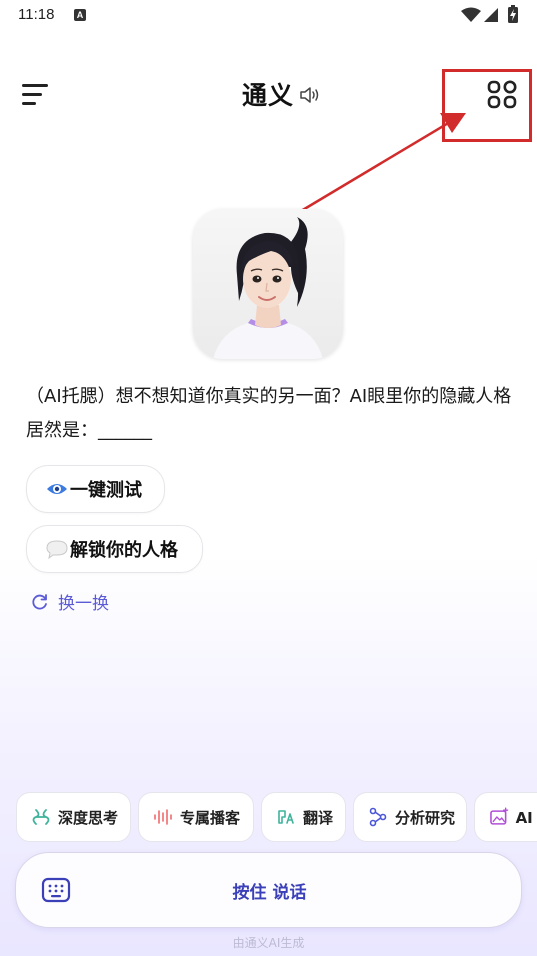  What do you see at coordinates (471, 14) in the screenshot?
I see `wifi-icon` at bounding box center [471, 14].